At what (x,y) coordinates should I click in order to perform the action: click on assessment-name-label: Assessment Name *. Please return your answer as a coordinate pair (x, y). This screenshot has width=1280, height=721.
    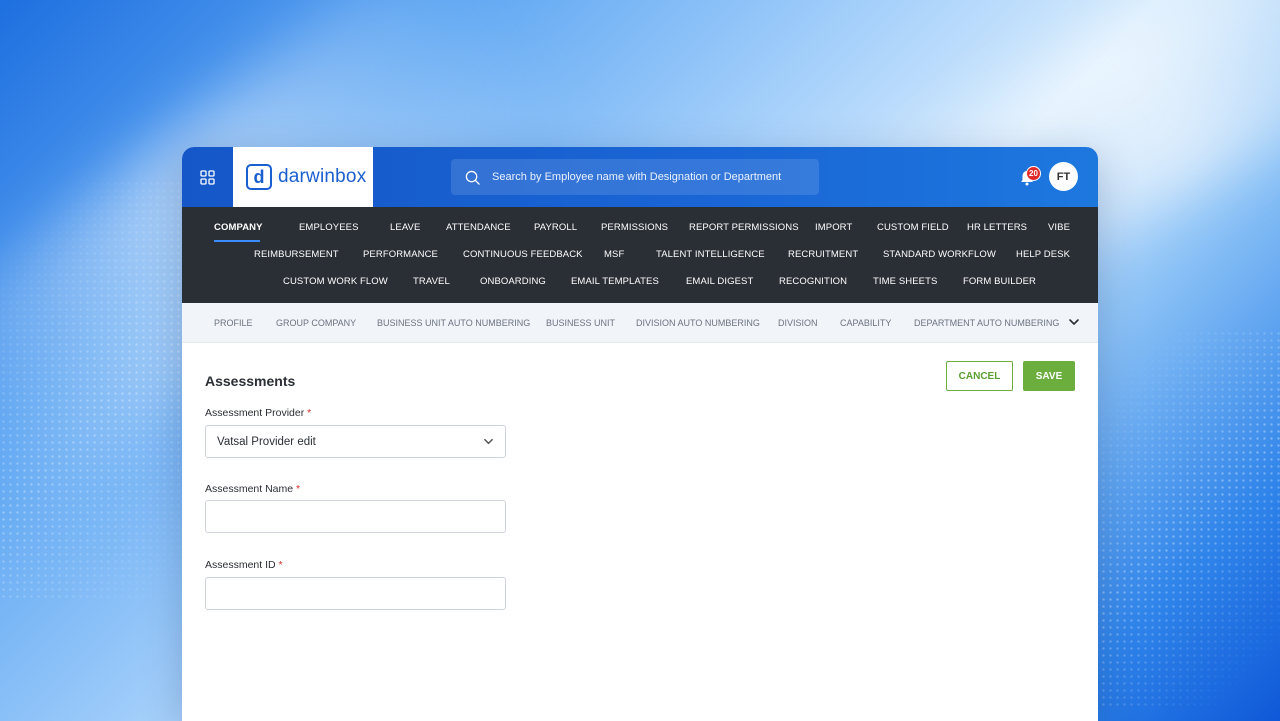
    Looking at the image, I should click on (252, 489).